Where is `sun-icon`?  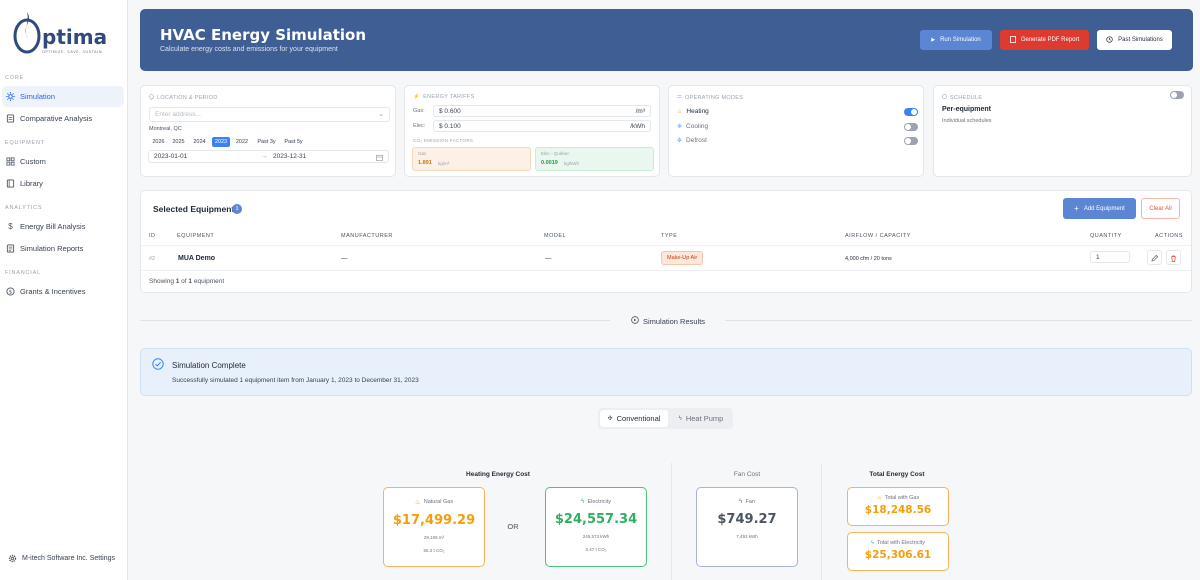
sun-icon is located at coordinates (10, 96).